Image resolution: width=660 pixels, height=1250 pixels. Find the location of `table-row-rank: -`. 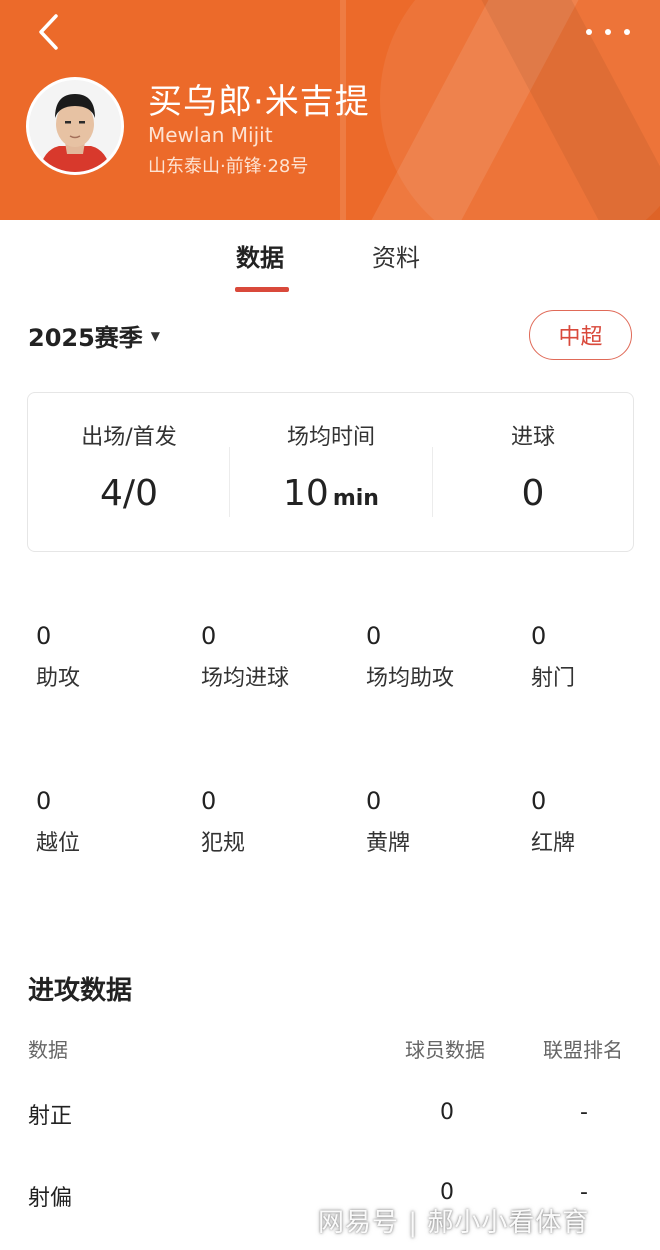

table-row-rank: - is located at coordinates (584, 1112).